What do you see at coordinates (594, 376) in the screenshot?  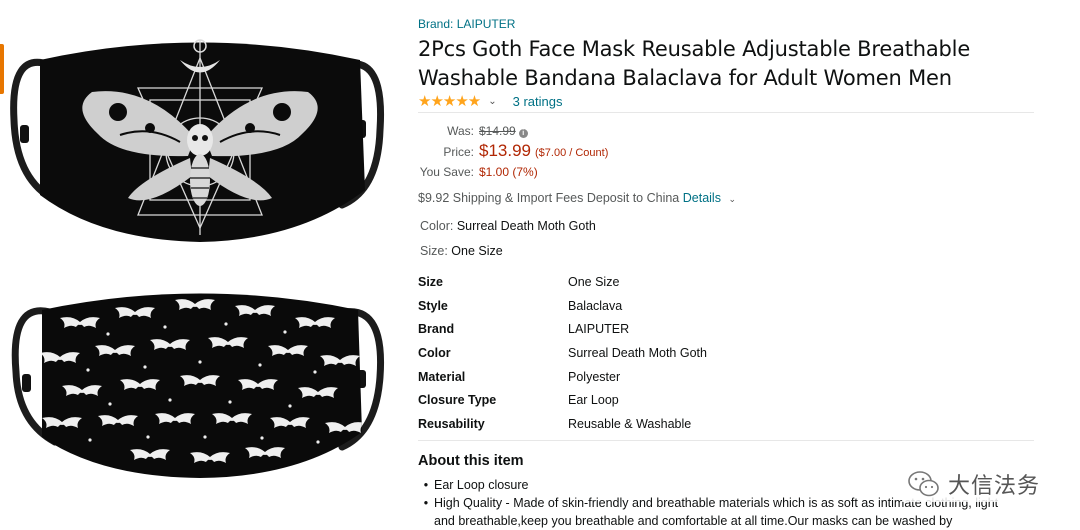 I see `spec-value: Polyester` at bounding box center [594, 376].